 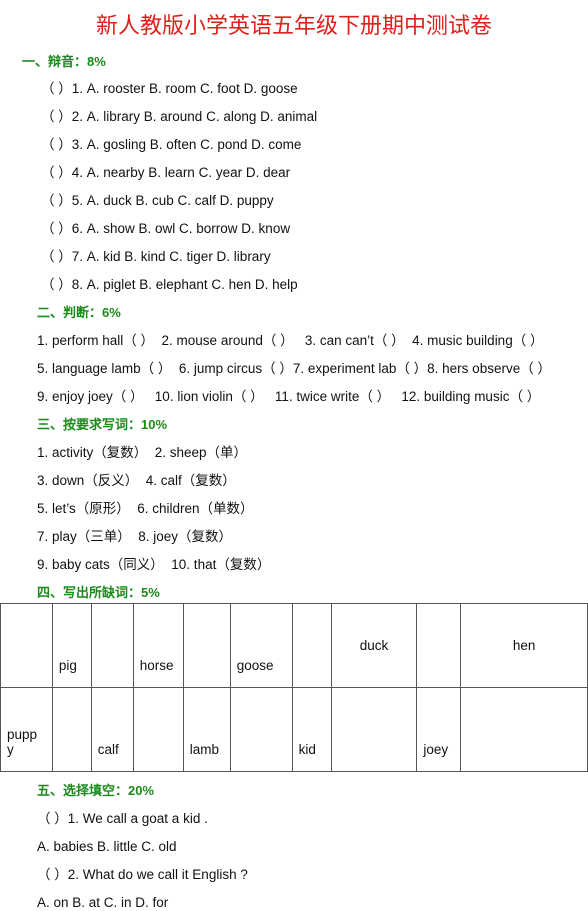 What do you see at coordinates (206, 729) in the screenshot?
I see `table-cell: lamb` at bounding box center [206, 729].